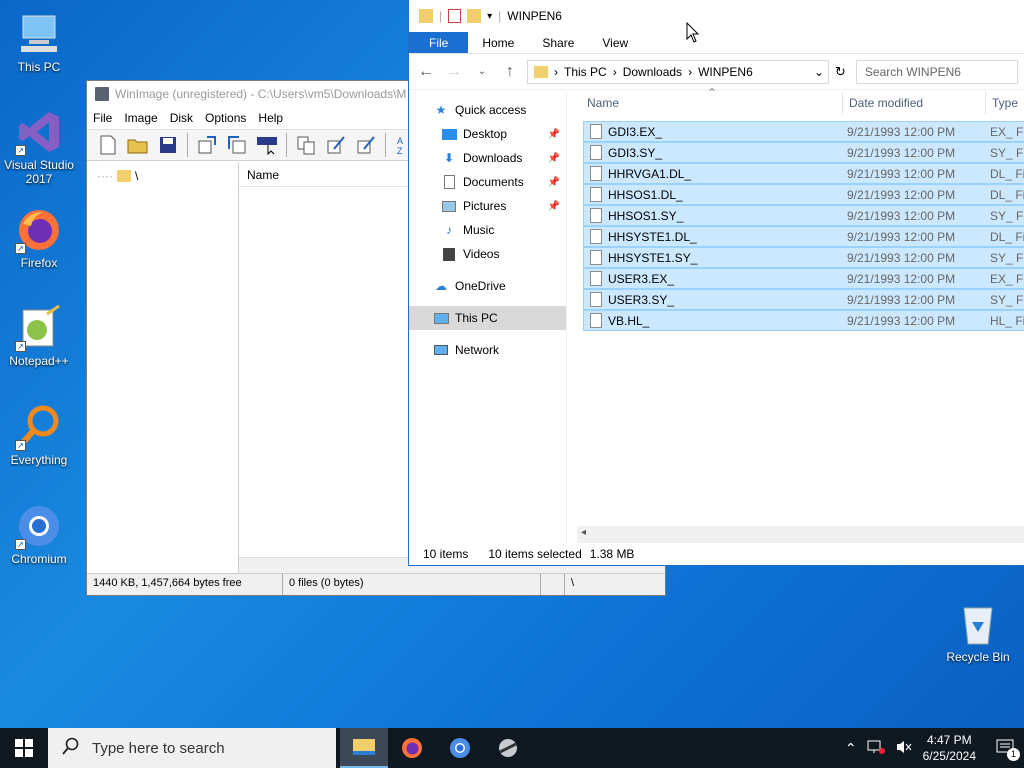 The height and width of the screenshot is (768, 1024). I want to click on tab-view: View, so click(615, 42).